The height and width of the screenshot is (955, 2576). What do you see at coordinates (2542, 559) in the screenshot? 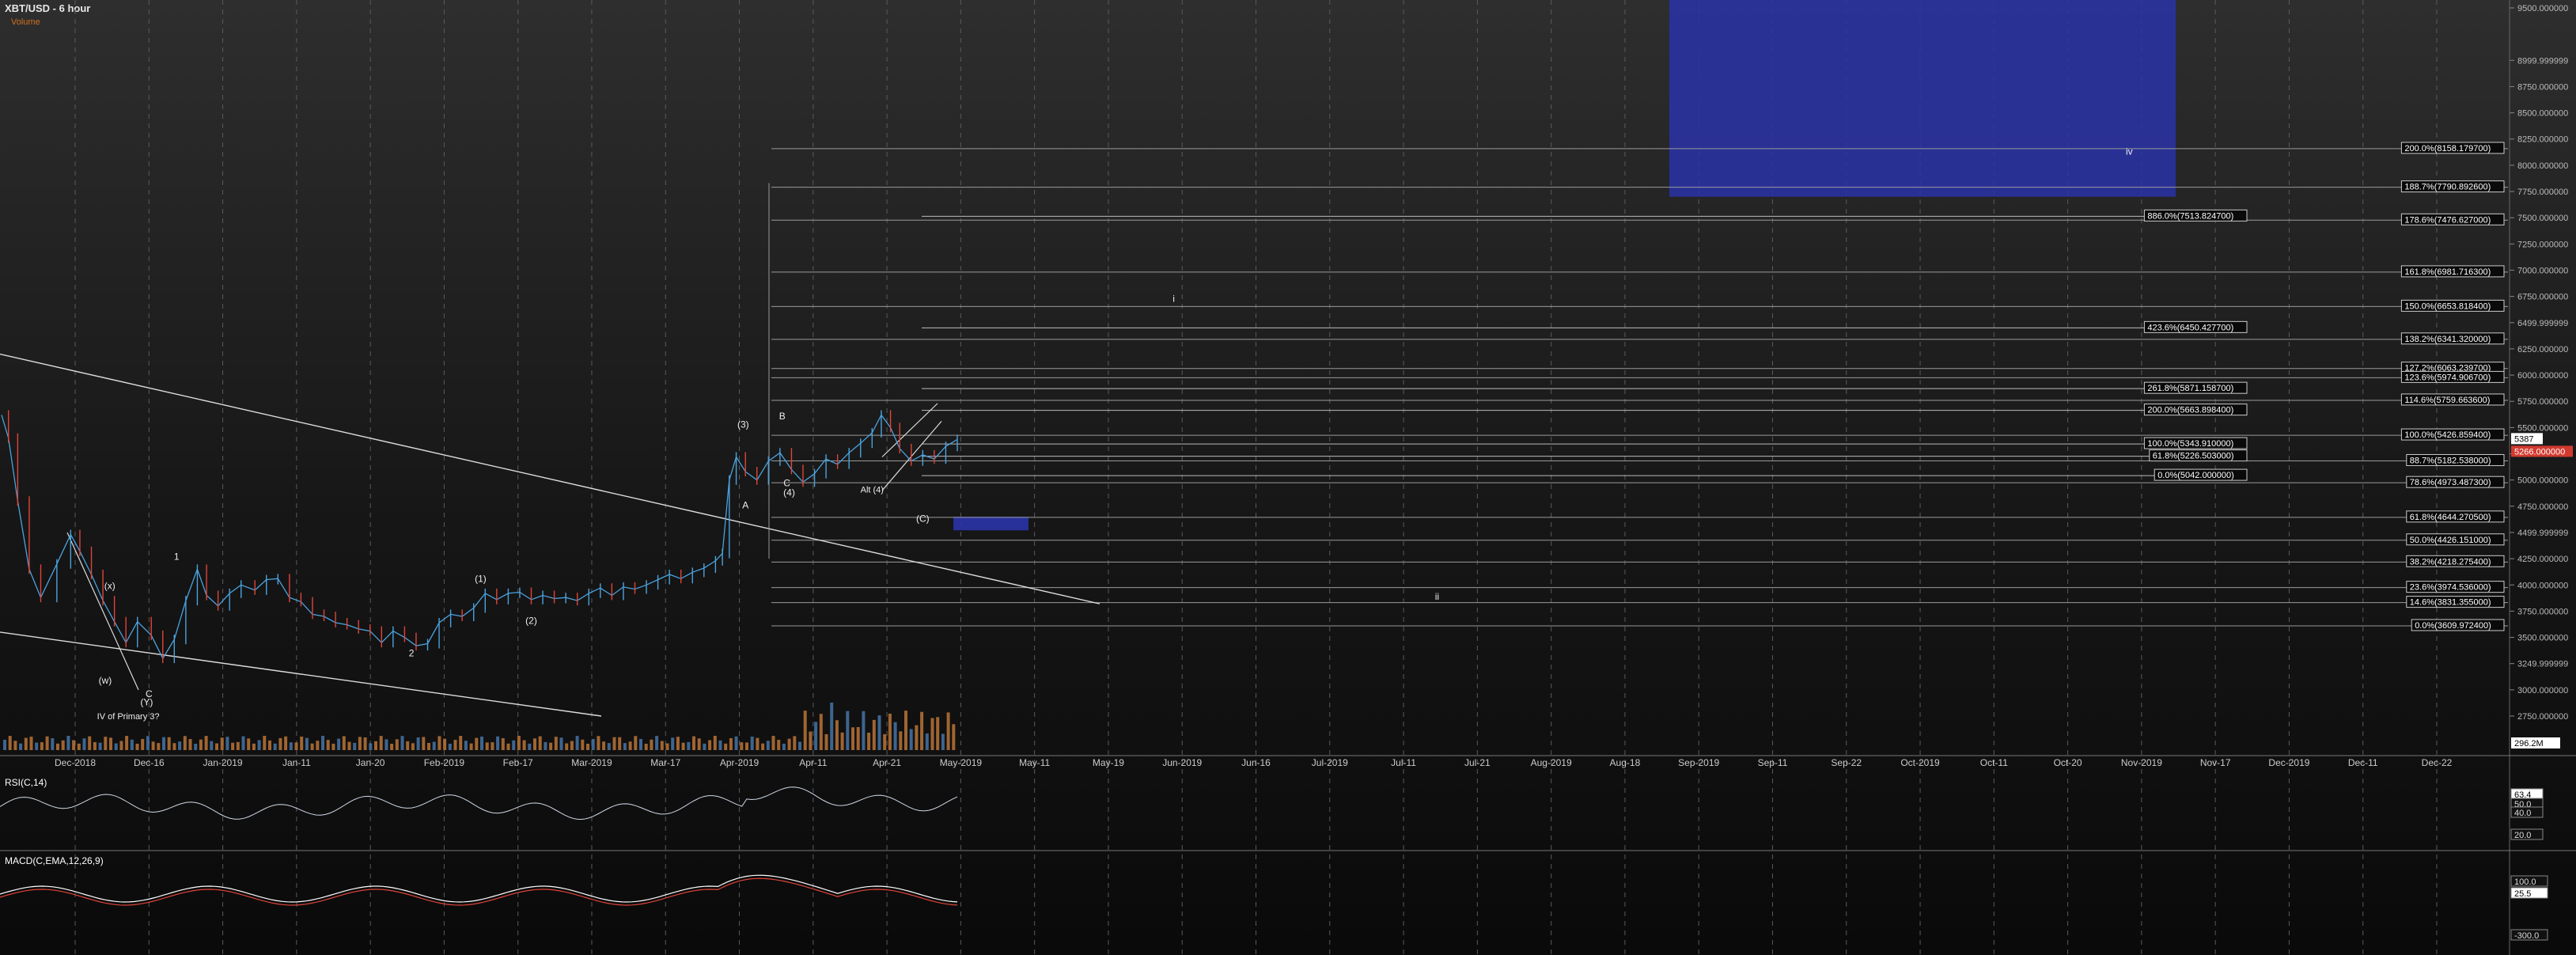
I see `price-tick-label: 4250.000000` at bounding box center [2542, 559].